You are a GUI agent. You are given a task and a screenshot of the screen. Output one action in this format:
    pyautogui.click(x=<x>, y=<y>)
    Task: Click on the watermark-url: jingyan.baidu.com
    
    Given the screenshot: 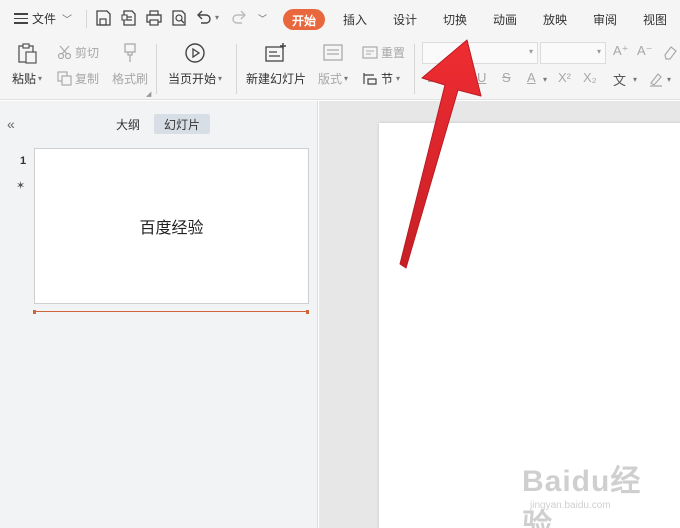 What is the action you would take?
    pyautogui.click(x=570, y=505)
    